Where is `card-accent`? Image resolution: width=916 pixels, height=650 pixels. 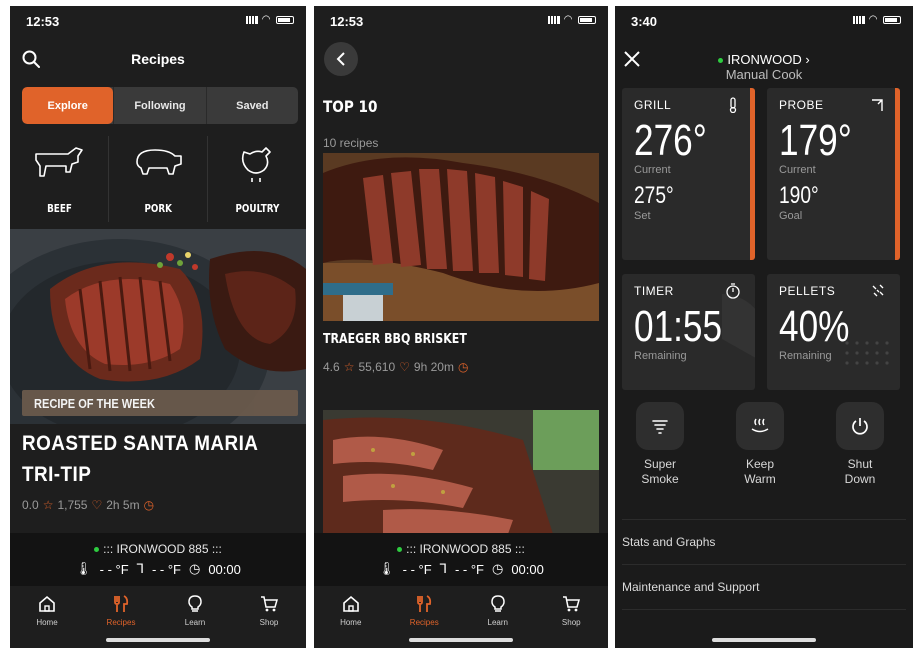
card-accent is located at coordinates (752, 174).